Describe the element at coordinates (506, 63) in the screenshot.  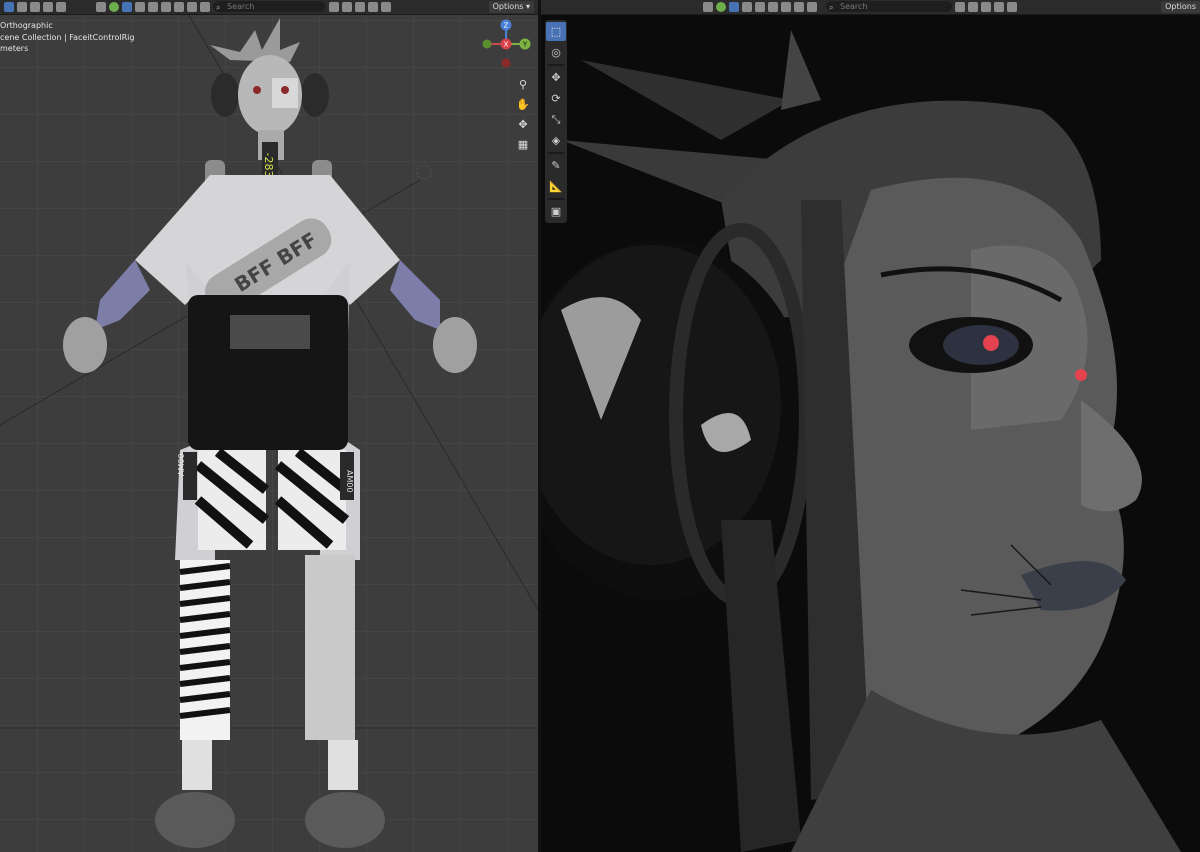
I see `neg-z-axis-handle` at that location.